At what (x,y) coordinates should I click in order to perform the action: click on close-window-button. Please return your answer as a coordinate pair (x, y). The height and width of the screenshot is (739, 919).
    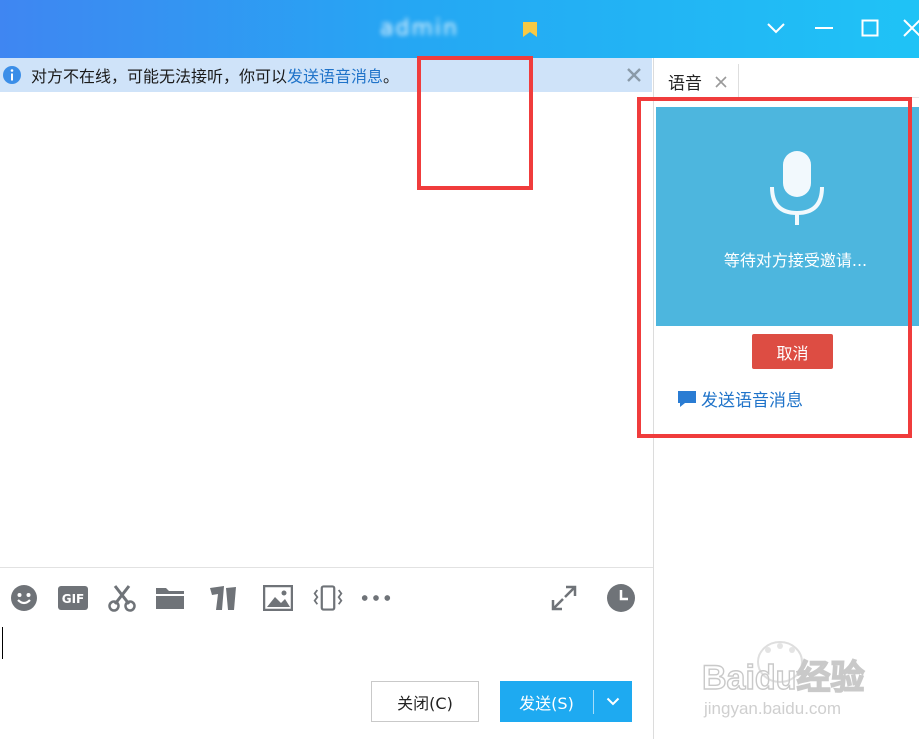
    Looking at the image, I should click on (908, 28).